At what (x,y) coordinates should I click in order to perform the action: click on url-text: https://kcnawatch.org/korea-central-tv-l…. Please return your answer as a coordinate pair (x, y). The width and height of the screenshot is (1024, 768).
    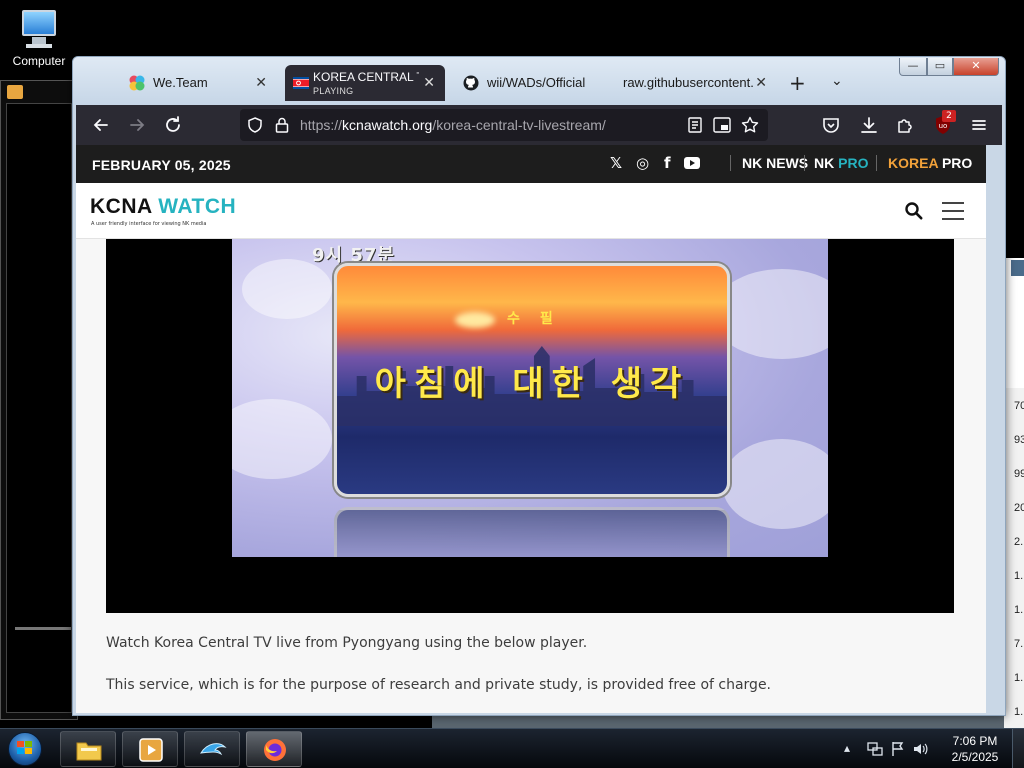
    Looking at the image, I should click on (453, 125).